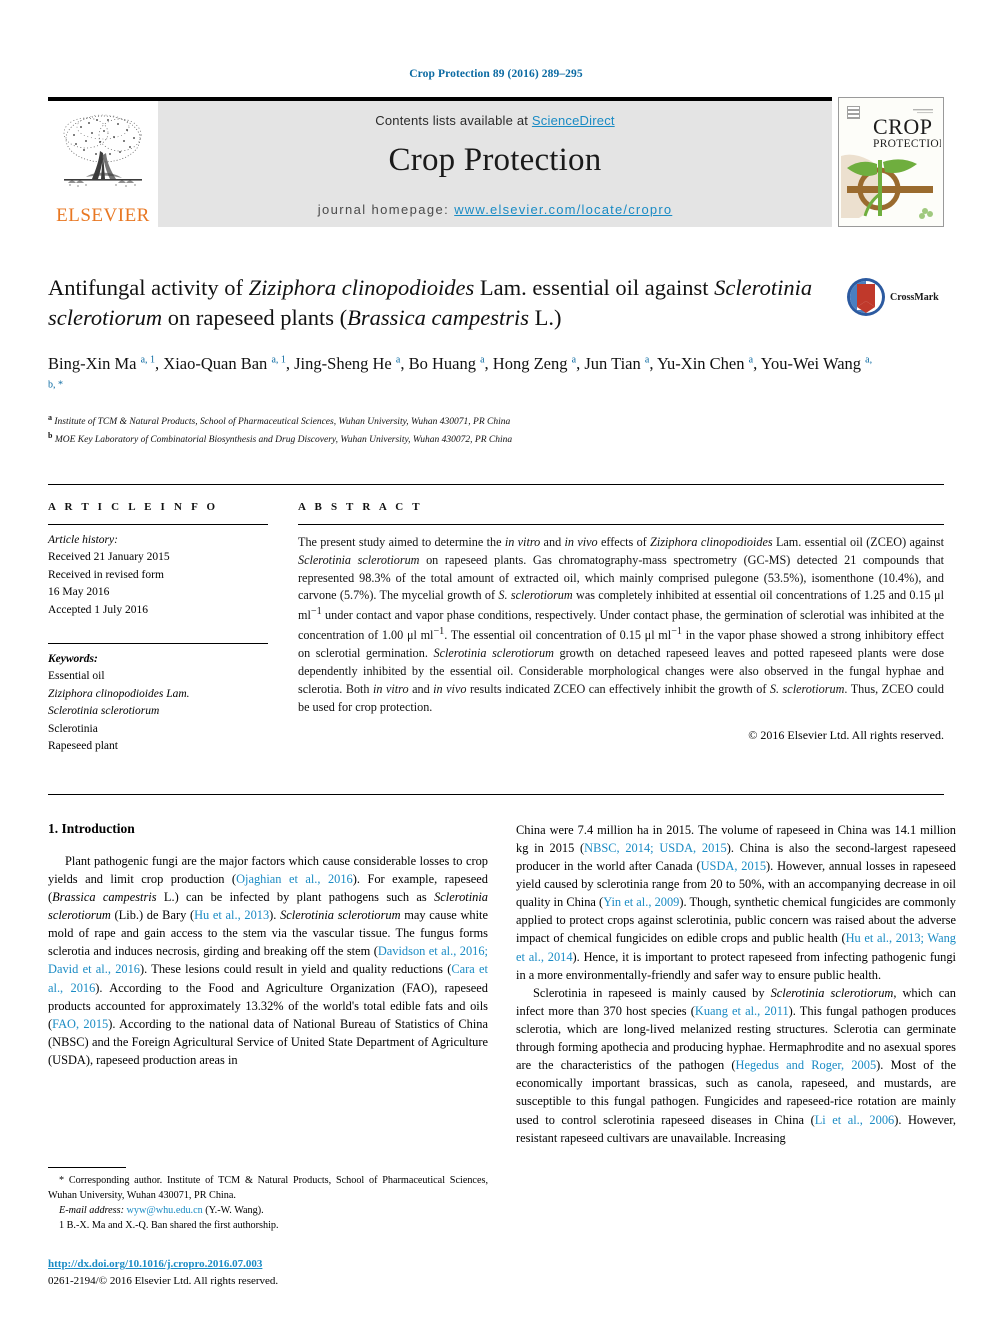  I want to click on crossmark-badge: CrossMark, so click(895, 297).